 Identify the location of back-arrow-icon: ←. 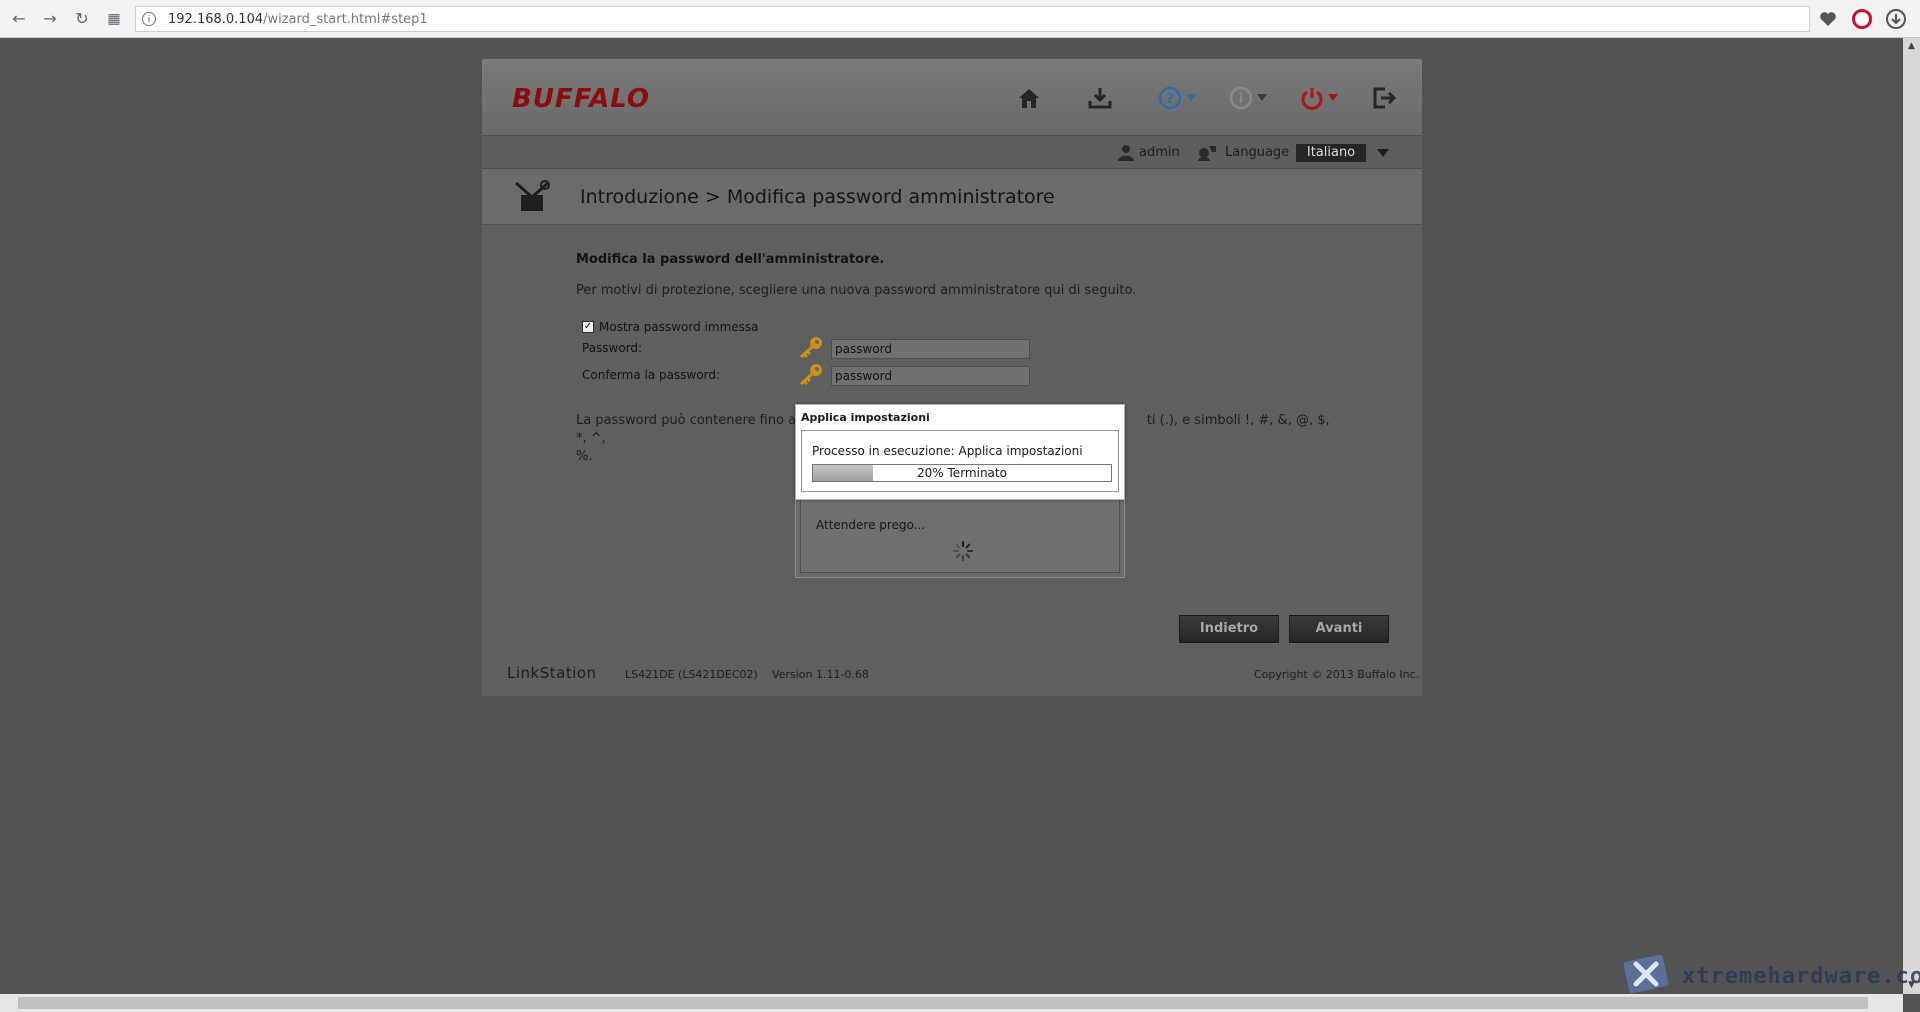
(19, 19).